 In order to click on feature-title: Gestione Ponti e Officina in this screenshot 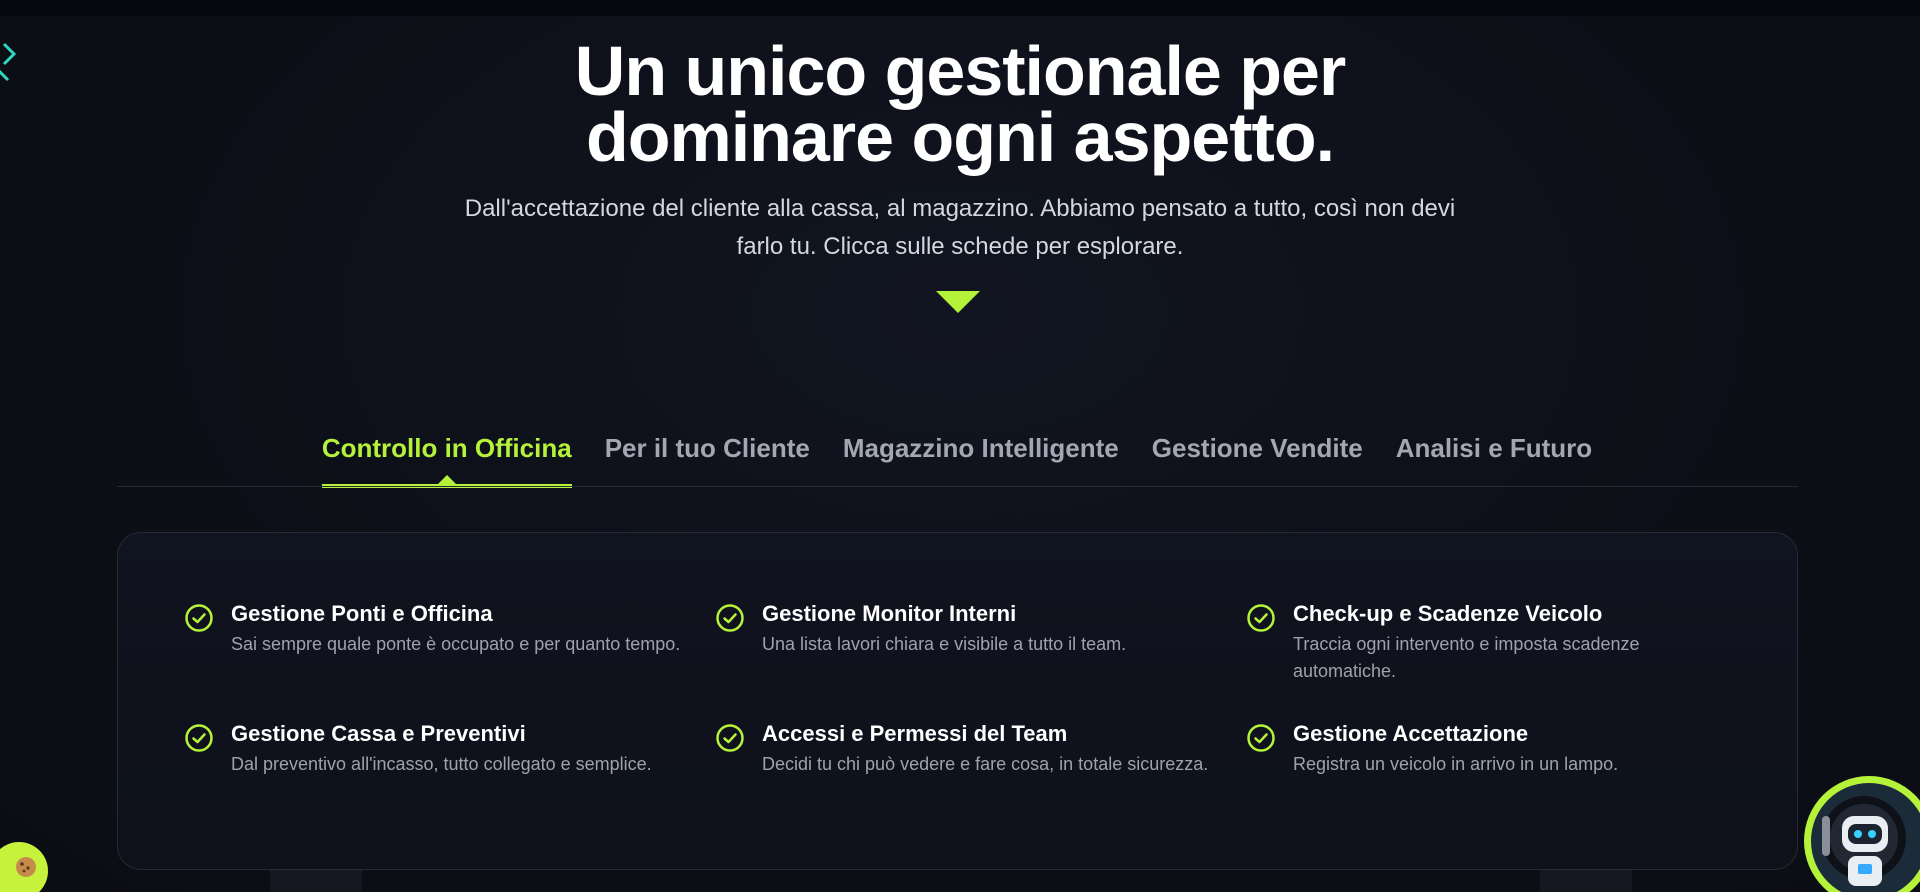, I will do `click(362, 613)`.